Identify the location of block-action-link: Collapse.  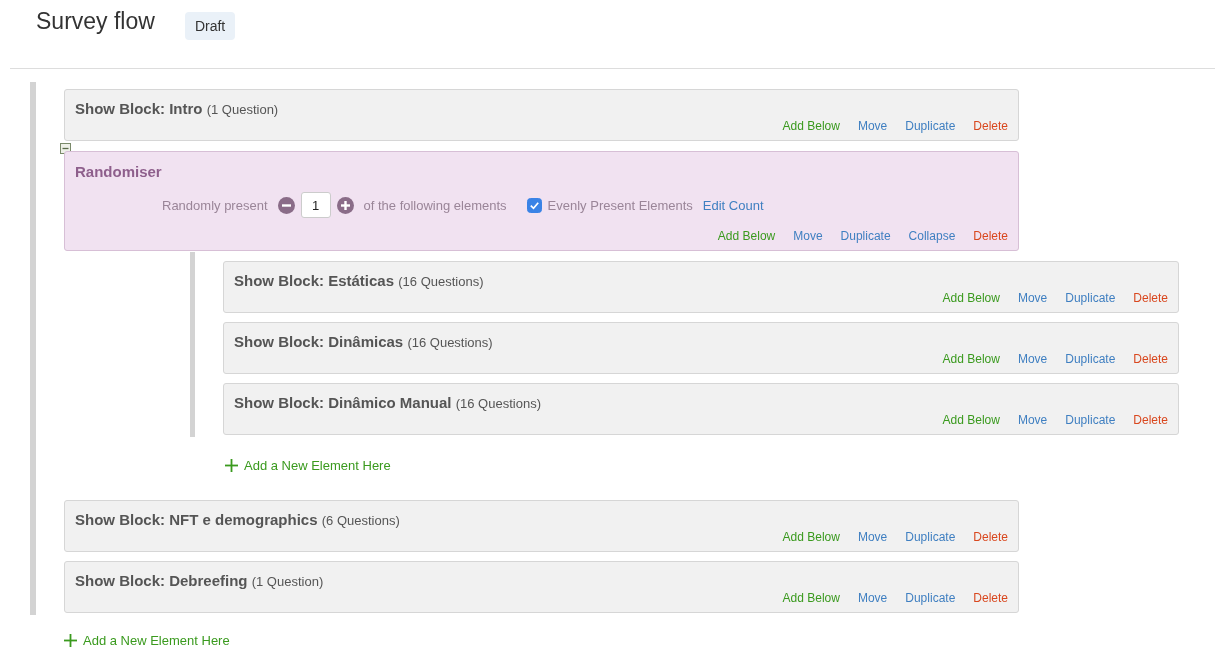
(932, 236).